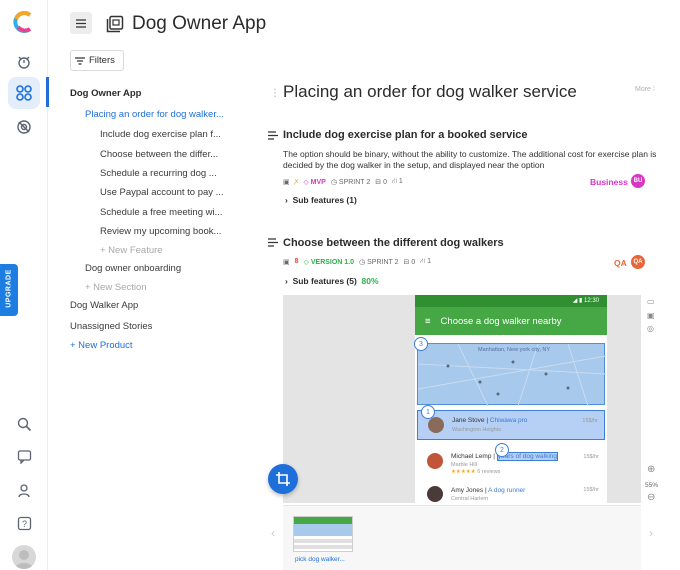 The image size is (680, 570). I want to click on feature-title: Choose between the different dog walkers, so click(393, 243).